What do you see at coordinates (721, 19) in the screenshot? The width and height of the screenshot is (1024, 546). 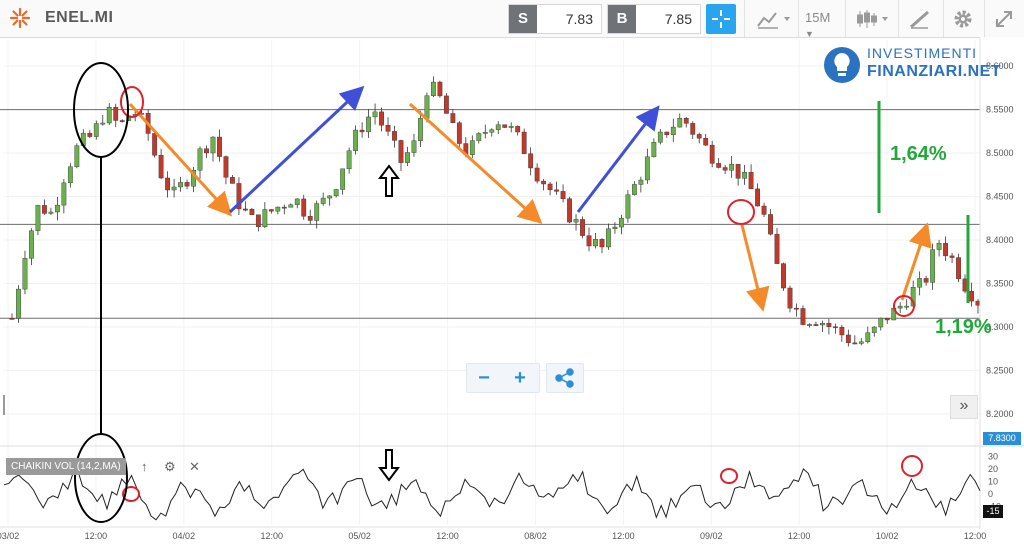 I see `crosshair-button` at bounding box center [721, 19].